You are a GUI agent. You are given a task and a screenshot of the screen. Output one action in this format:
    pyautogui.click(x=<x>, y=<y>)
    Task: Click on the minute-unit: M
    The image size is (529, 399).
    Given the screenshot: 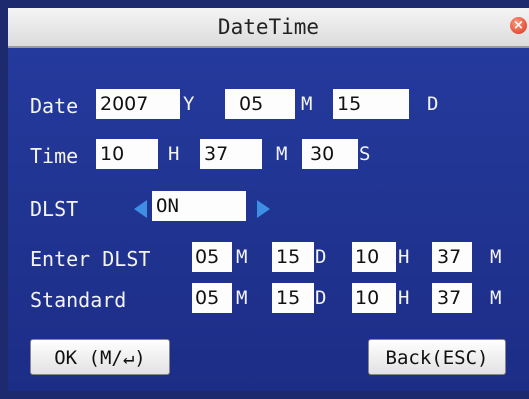 What is the action you would take?
    pyautogui.click(x=282, y=154)
    